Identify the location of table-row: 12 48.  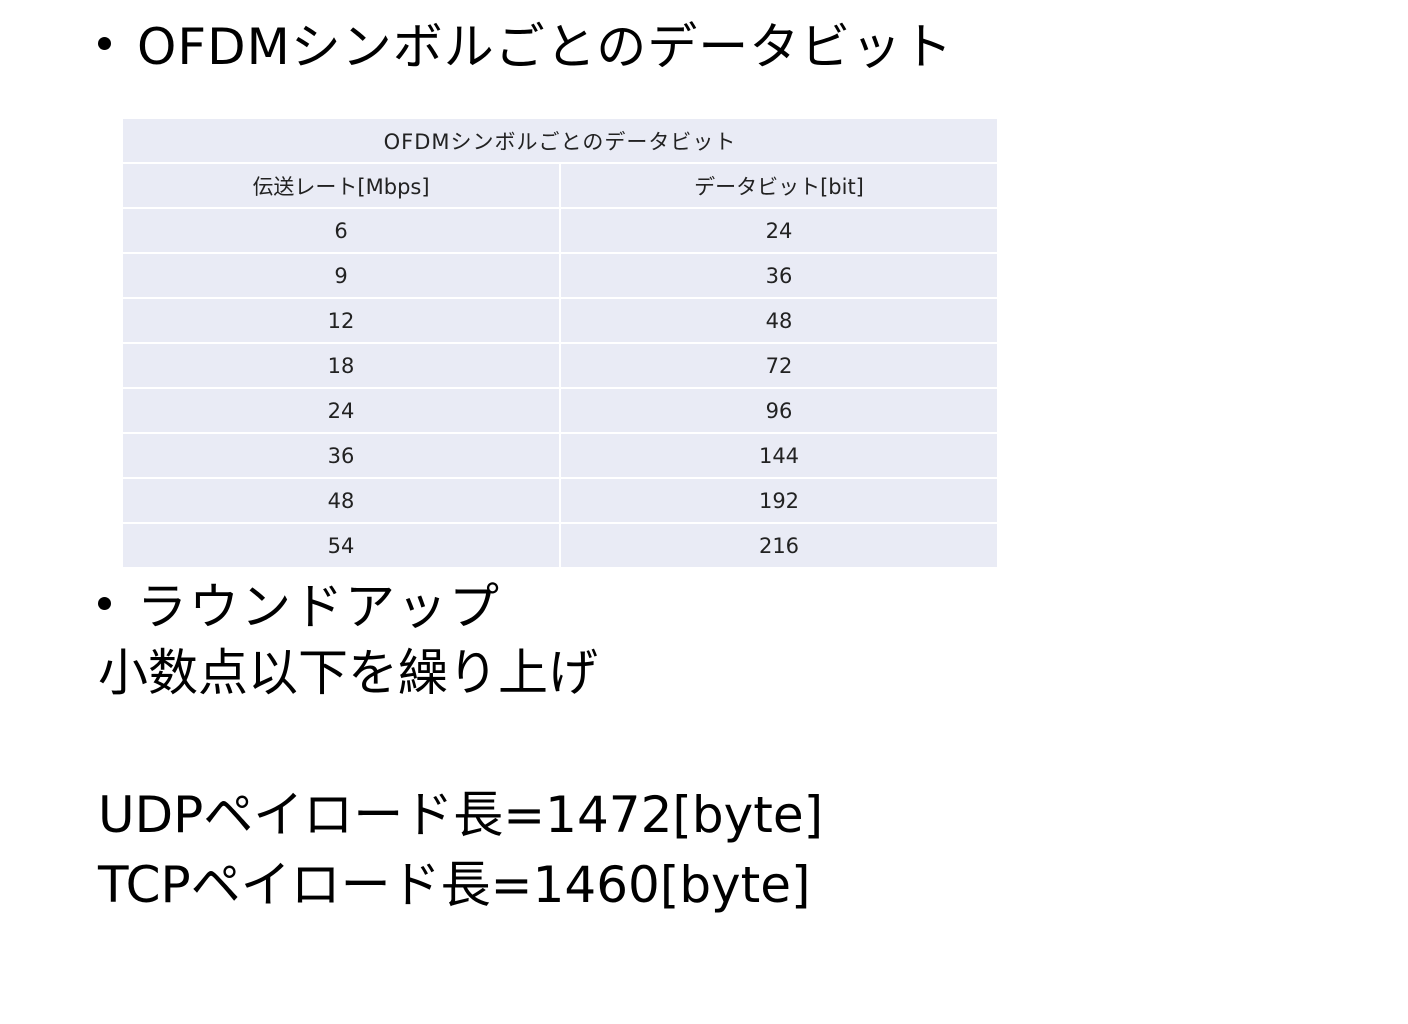
(560, 320).